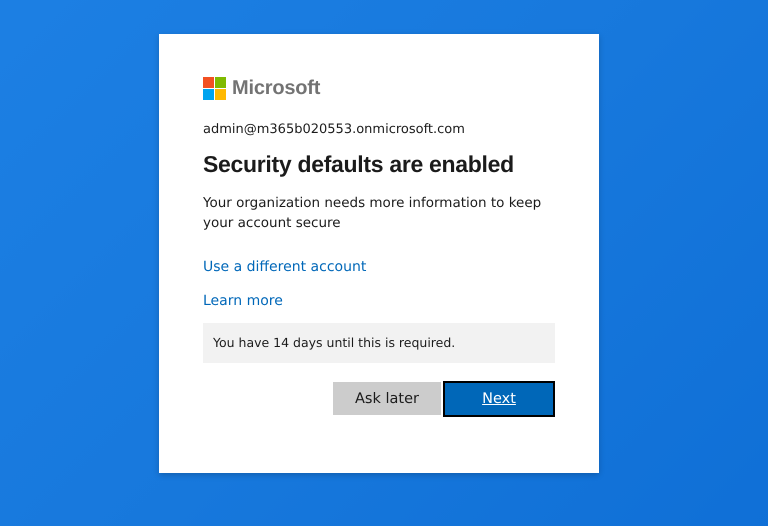  What do you see at coordinates (372, 213) in the screenshot?
I see `description-text: Your organization needs more information to keep your account secure` at bounding box center [372, 213].